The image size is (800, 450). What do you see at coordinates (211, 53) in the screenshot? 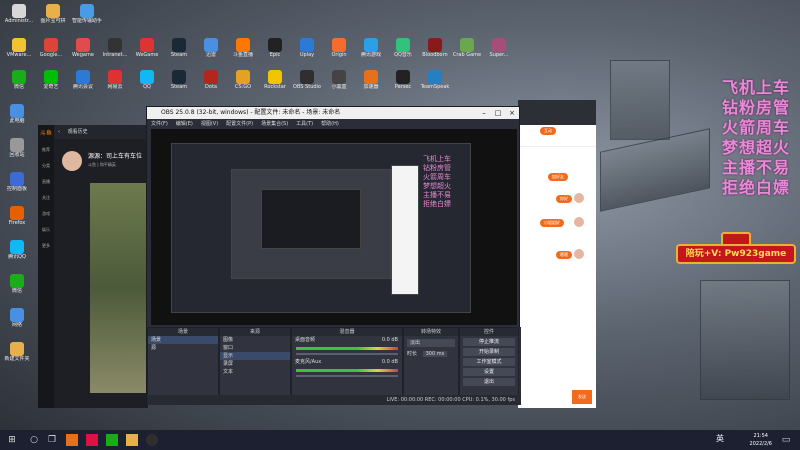
I see `desktop-icon: 迅雷` at bounding box center [211, 53].